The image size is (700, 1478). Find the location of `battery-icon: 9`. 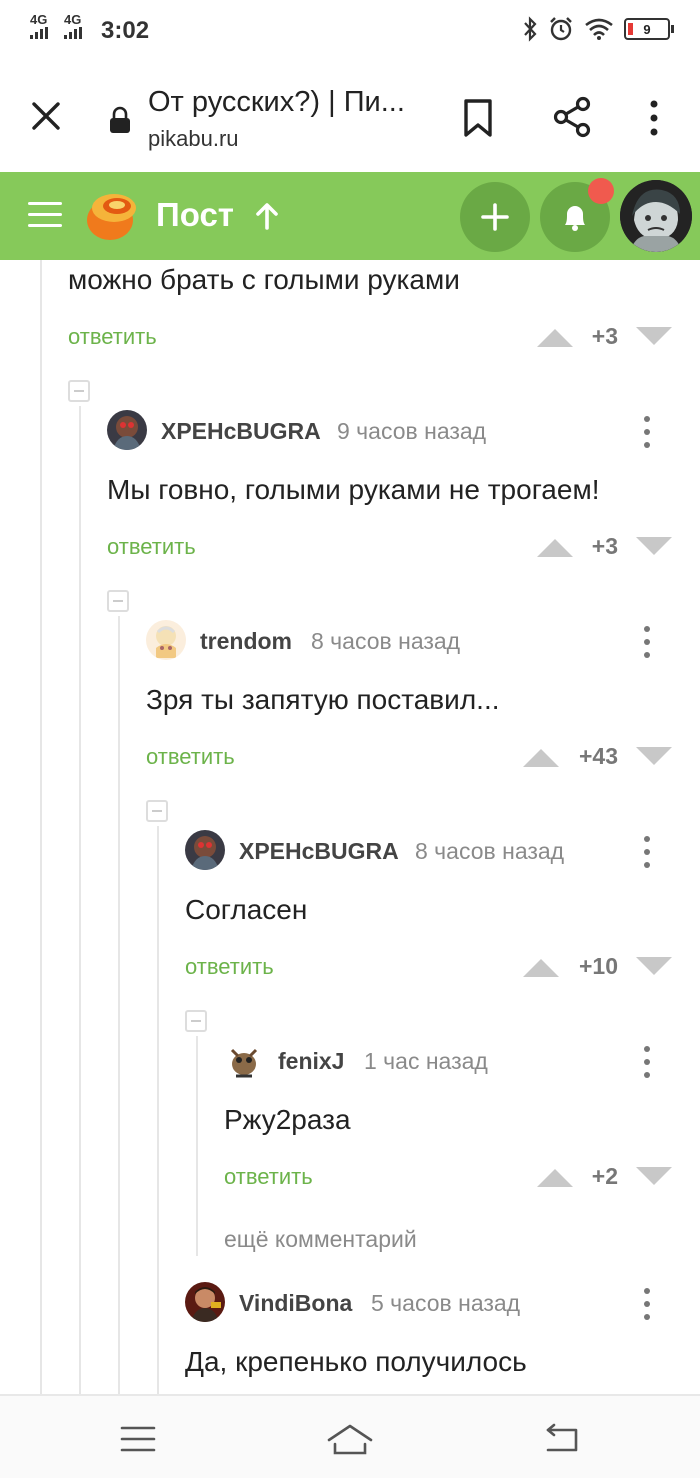

battery-icon: 9 is located at coordinates (649, 29).